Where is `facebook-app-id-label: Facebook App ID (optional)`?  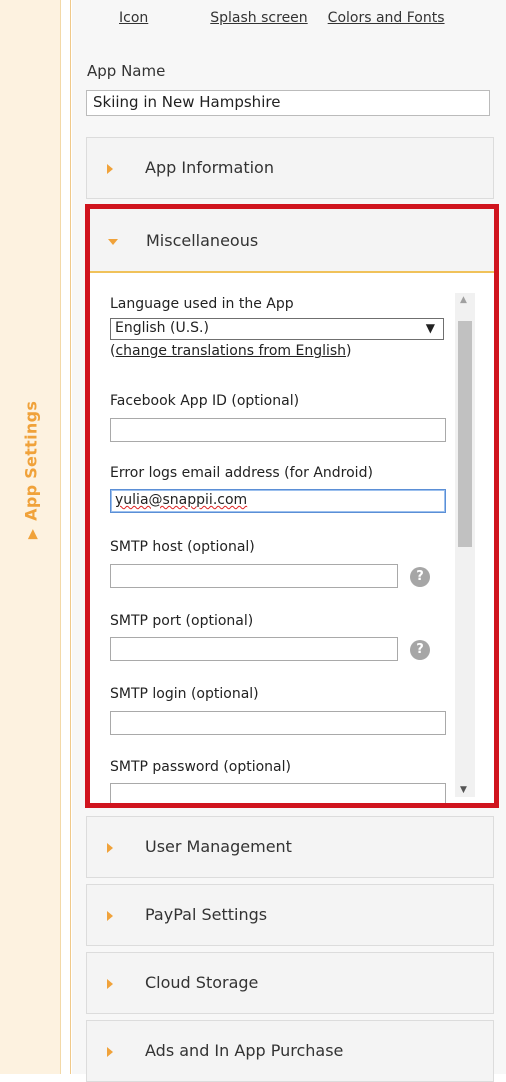 facebook-app-id-label: Facebook App ID (optional) is located at coordinates (205, 401).